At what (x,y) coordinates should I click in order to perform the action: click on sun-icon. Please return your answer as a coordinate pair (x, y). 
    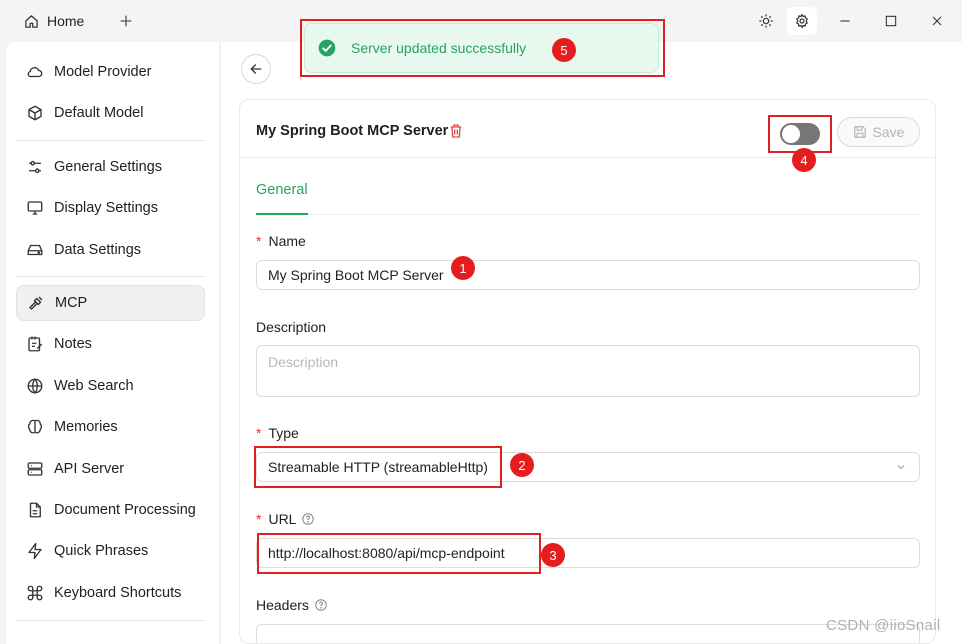
    Looking at the image, I should click on (766, 21).